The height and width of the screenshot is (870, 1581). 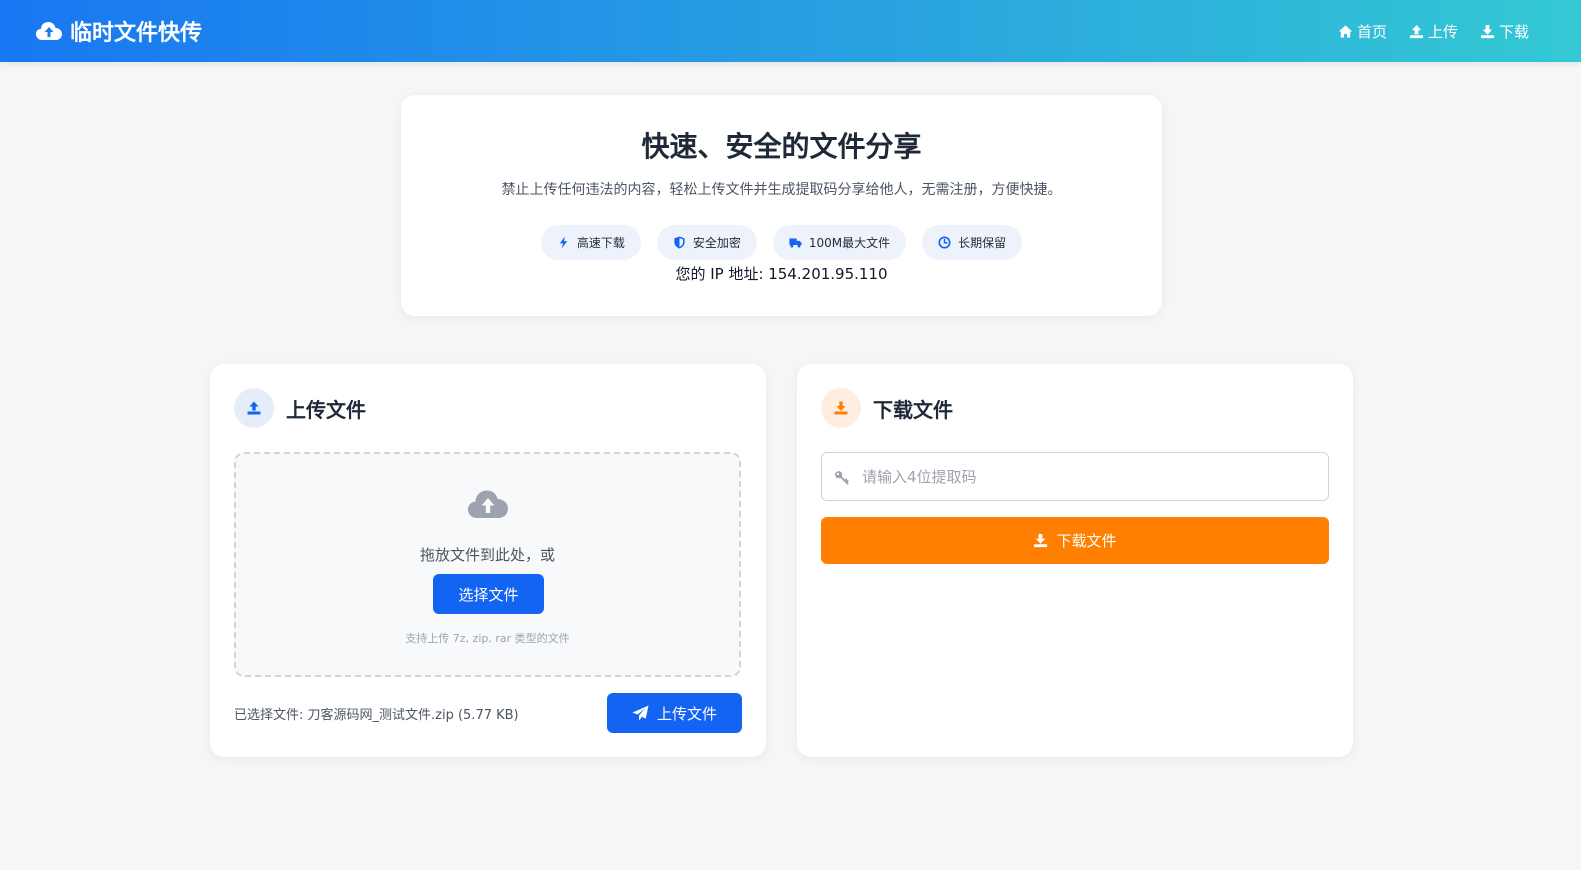 I want to click on brand-title: 临时文件快传, so click(x=136, y=33).